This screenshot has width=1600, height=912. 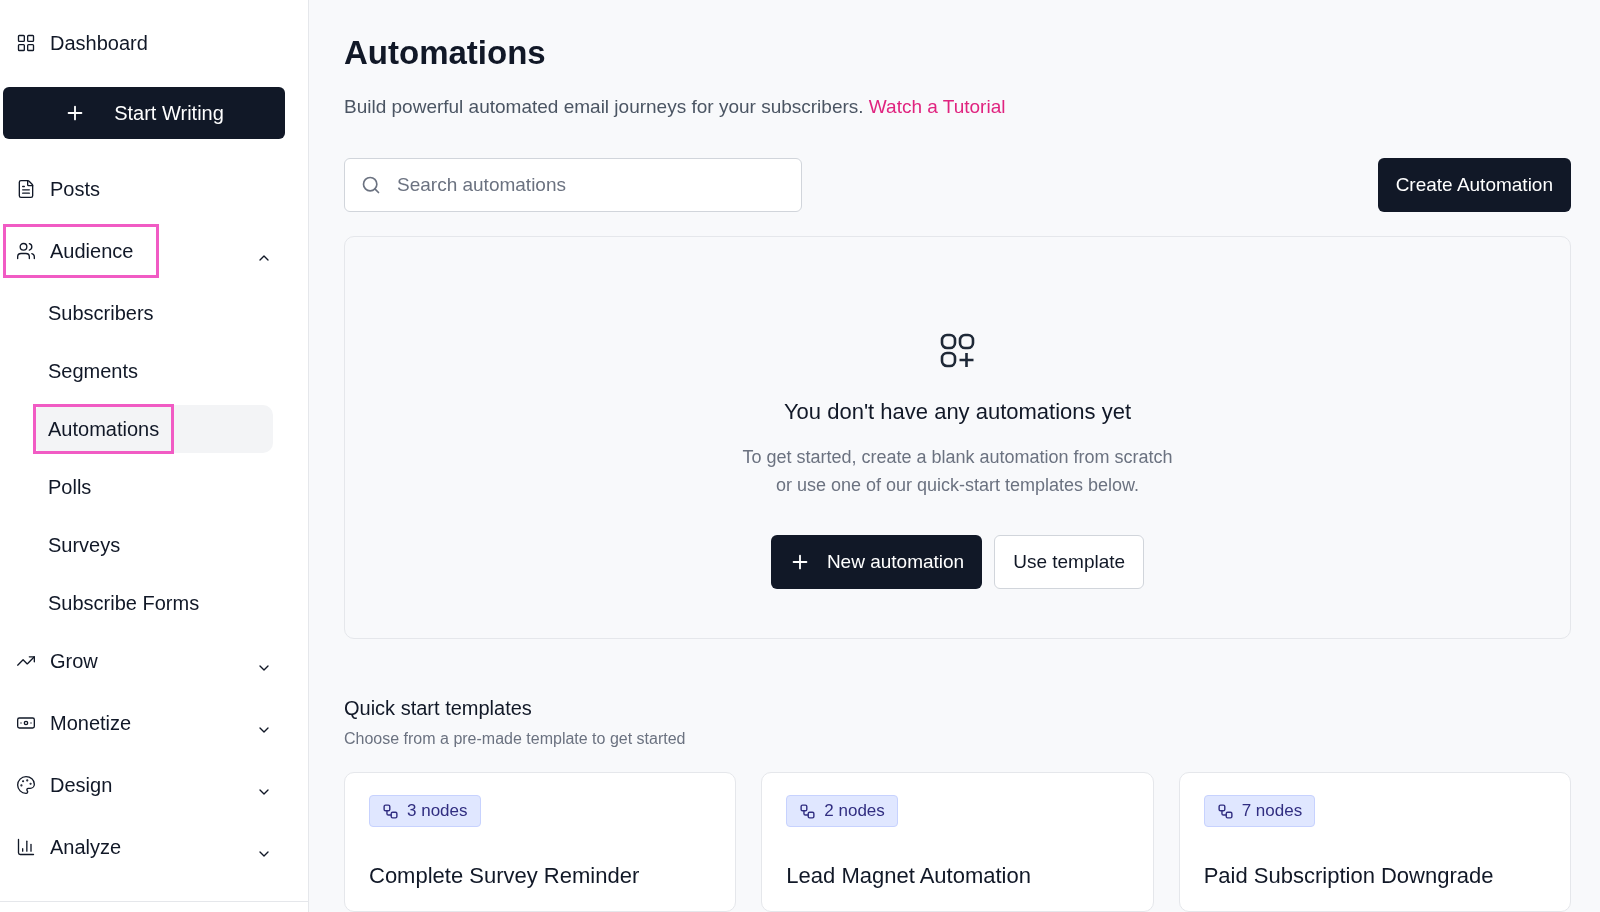 What do you see at coordinates (937, 106) in the screenshot?
I see `tutorial-link: Watch a Tutorial` at bounding box center [937, 106].